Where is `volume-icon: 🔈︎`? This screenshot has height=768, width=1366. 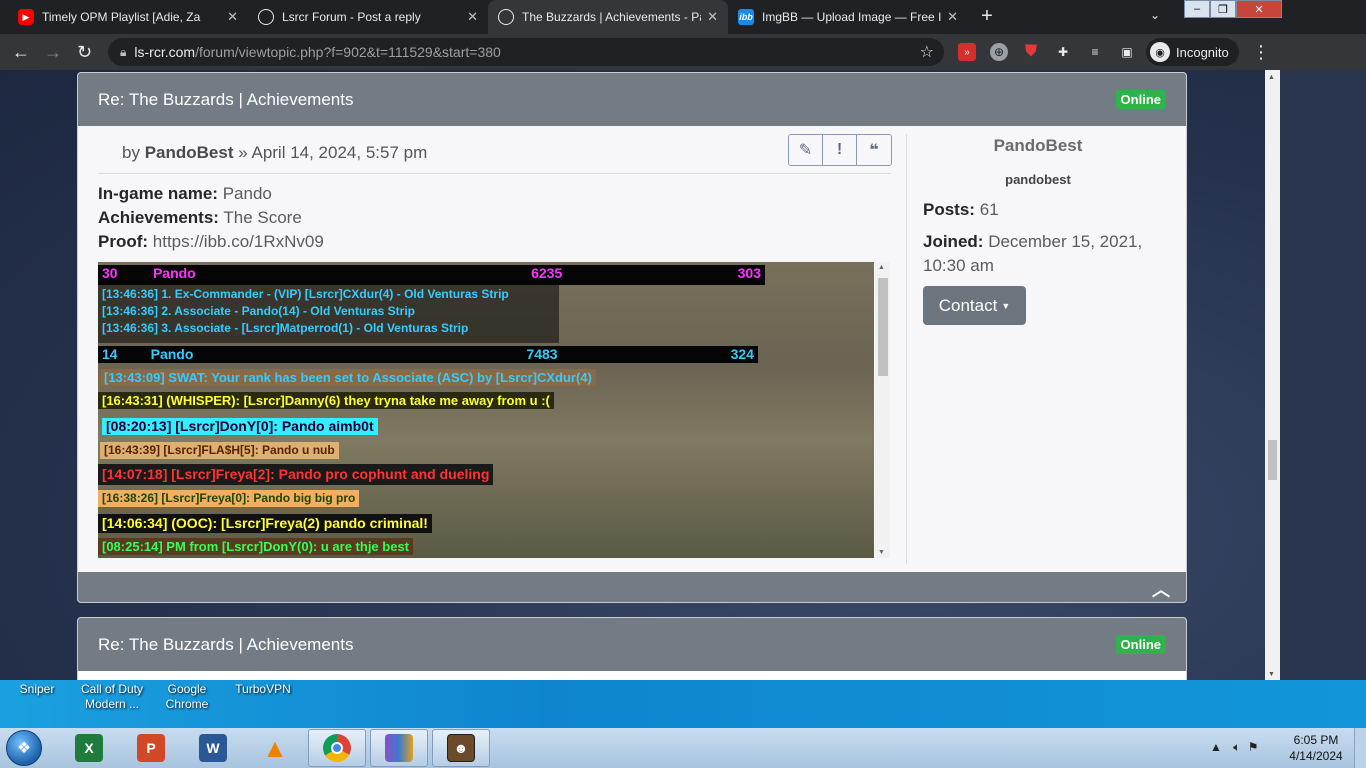 volume-icon: 🔈︎ is located at coordinates (1236, 747).